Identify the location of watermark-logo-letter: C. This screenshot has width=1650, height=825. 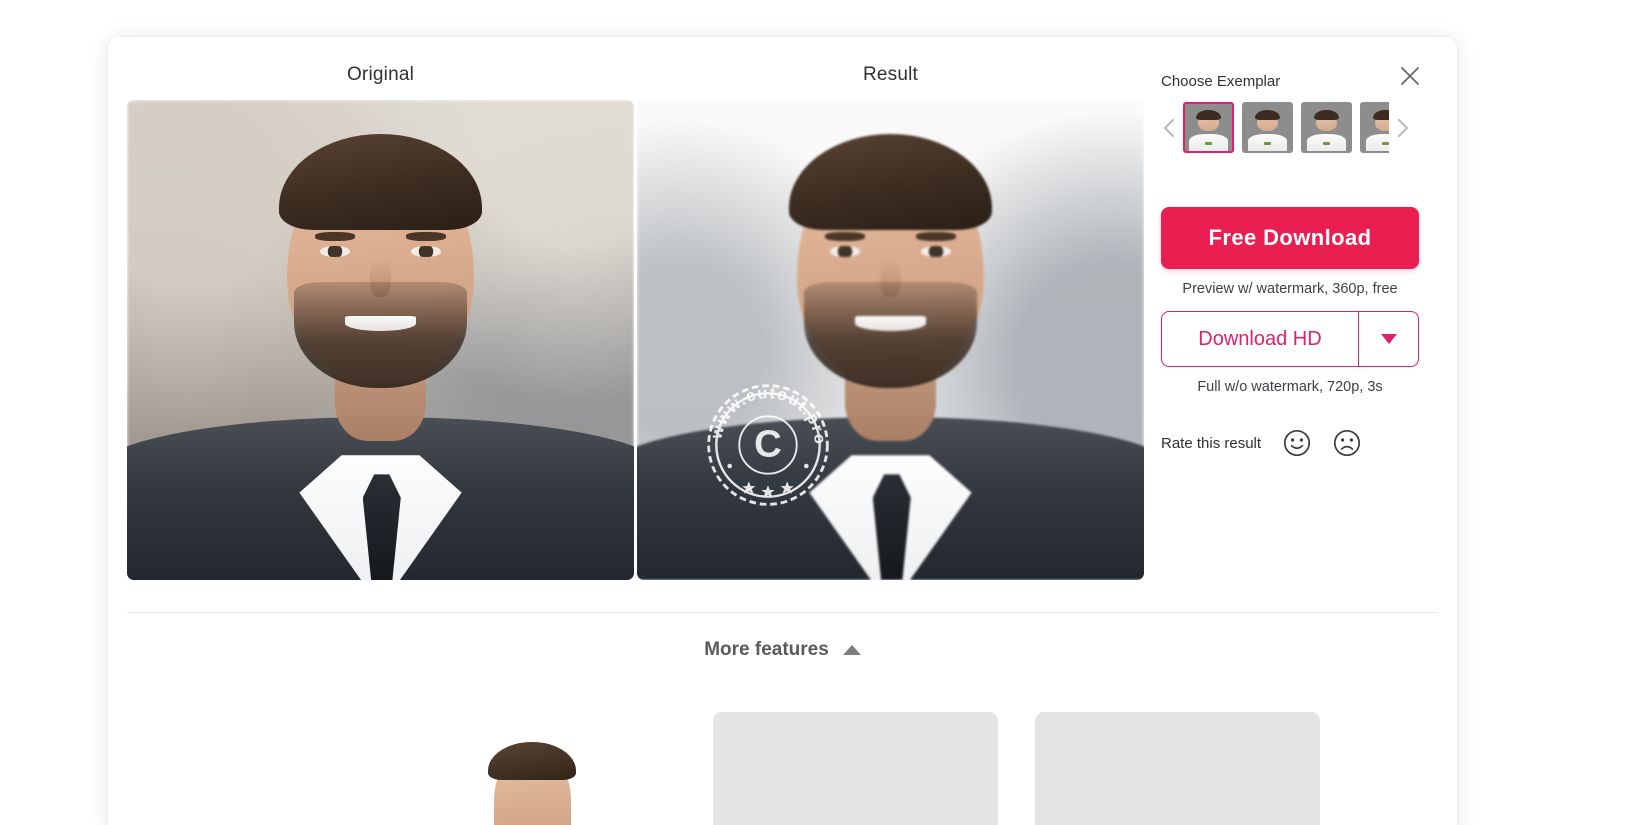
(768, 443).